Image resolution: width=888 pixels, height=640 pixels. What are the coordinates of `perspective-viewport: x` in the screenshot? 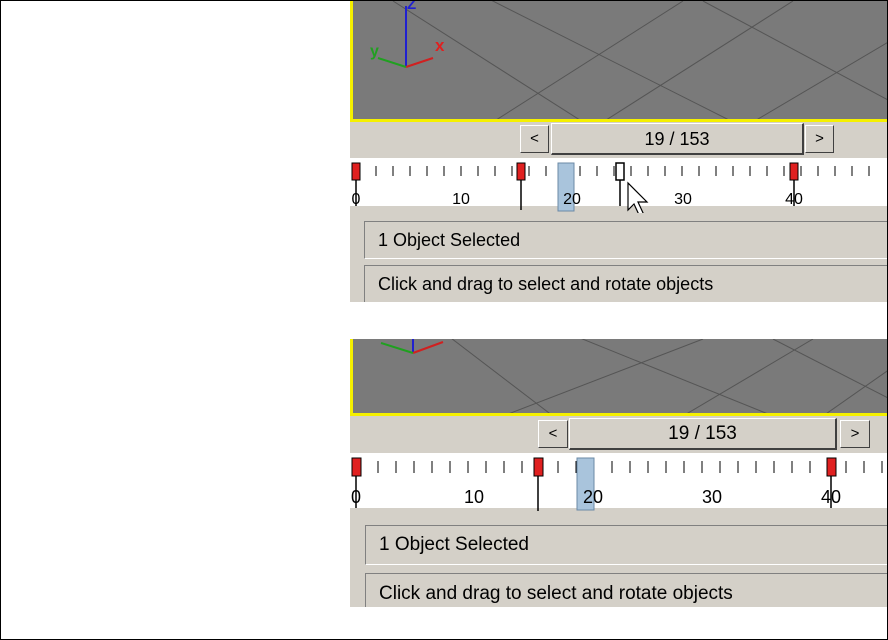 It's located at (618, 377).